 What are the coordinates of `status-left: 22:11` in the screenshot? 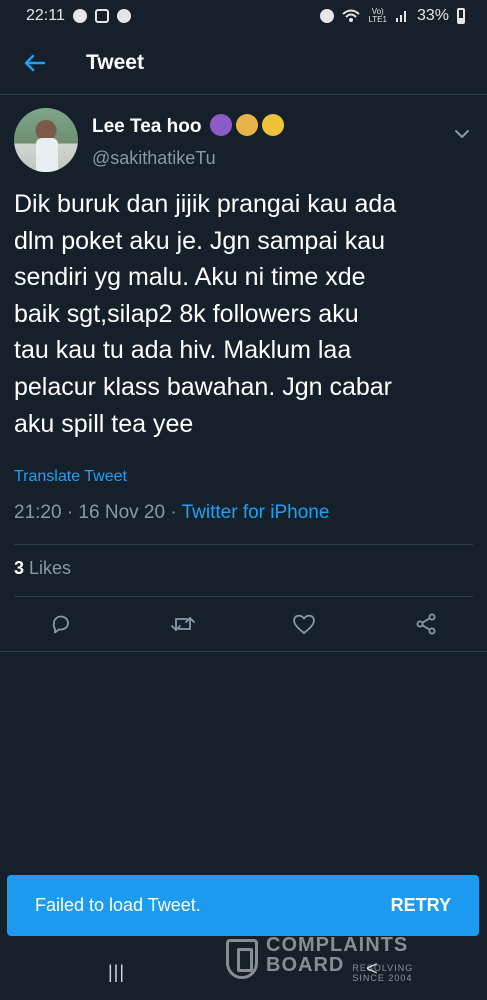 It's located at (78, 16).